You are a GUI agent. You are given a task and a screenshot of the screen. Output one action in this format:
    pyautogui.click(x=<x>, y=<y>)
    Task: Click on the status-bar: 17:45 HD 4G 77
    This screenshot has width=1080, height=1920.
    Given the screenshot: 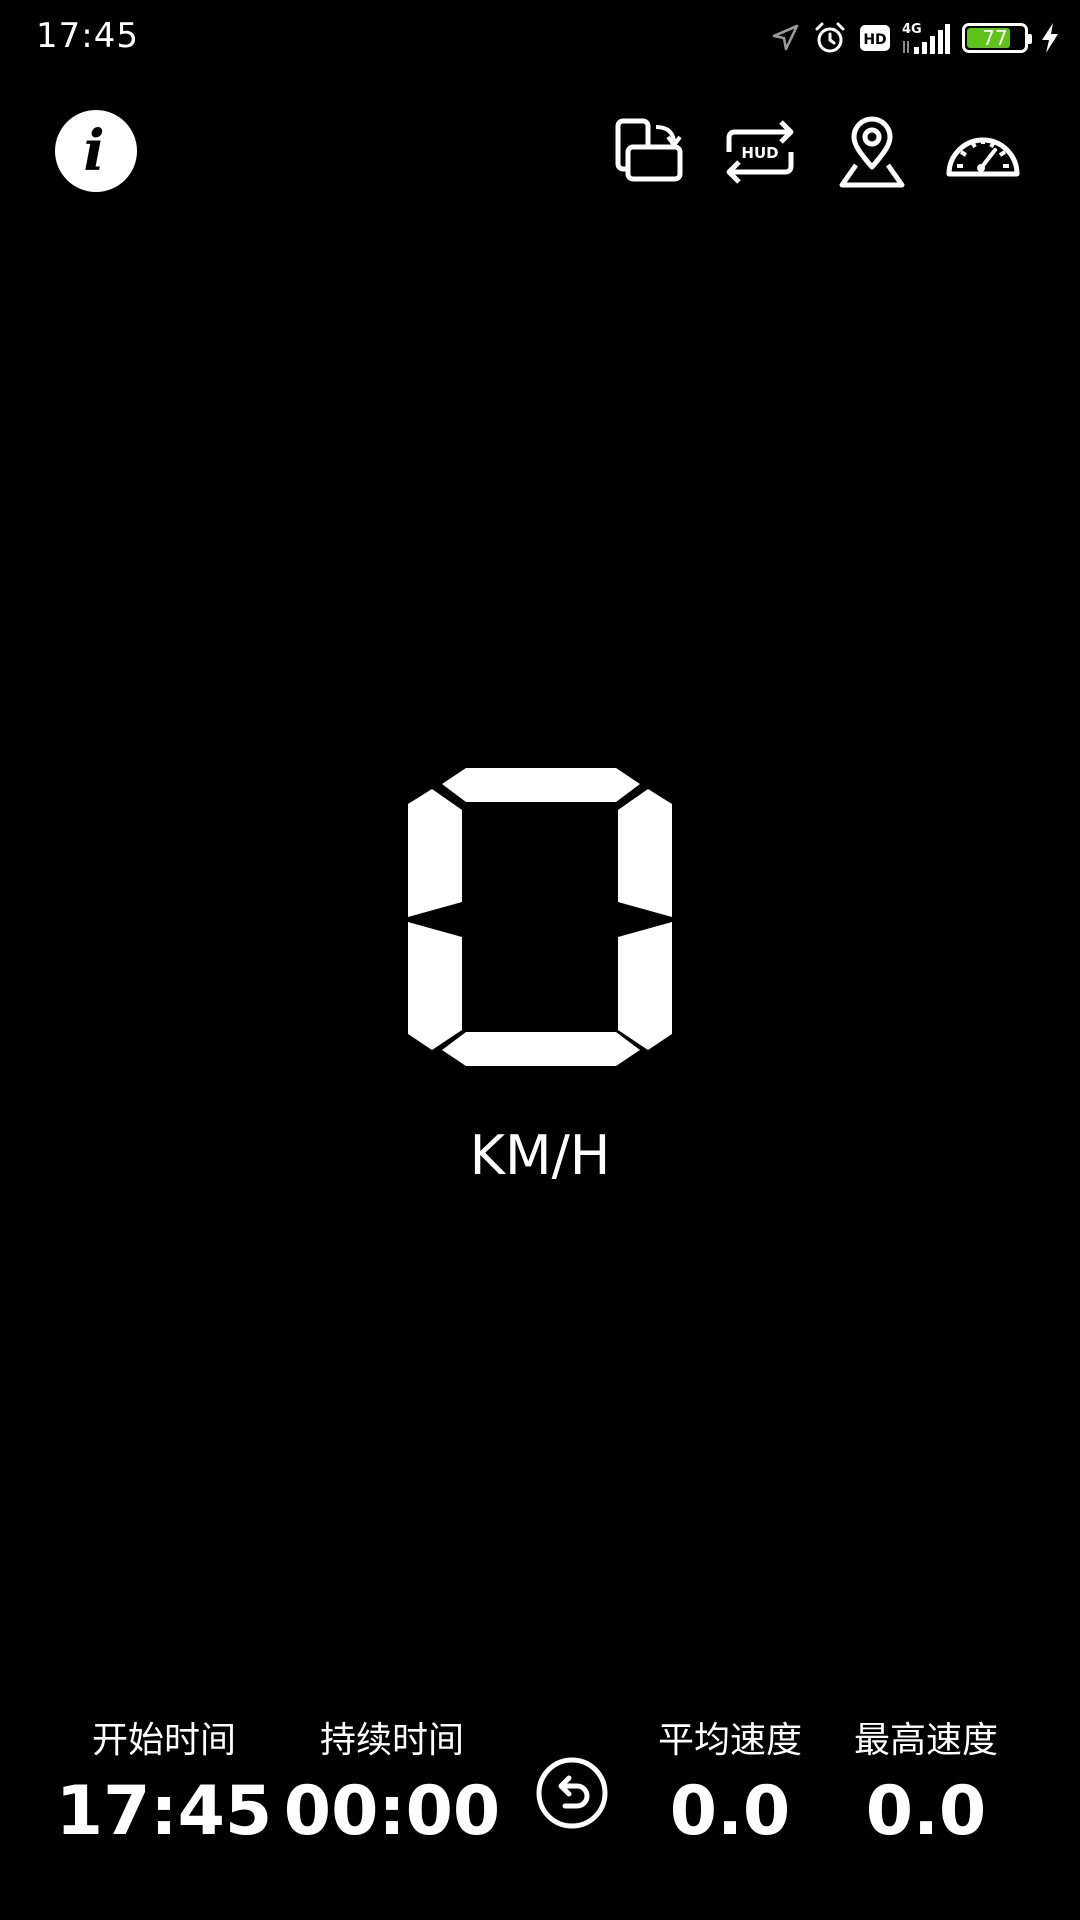 What is the action you would take?
    pyautogui.click(x=540, y=38)
    